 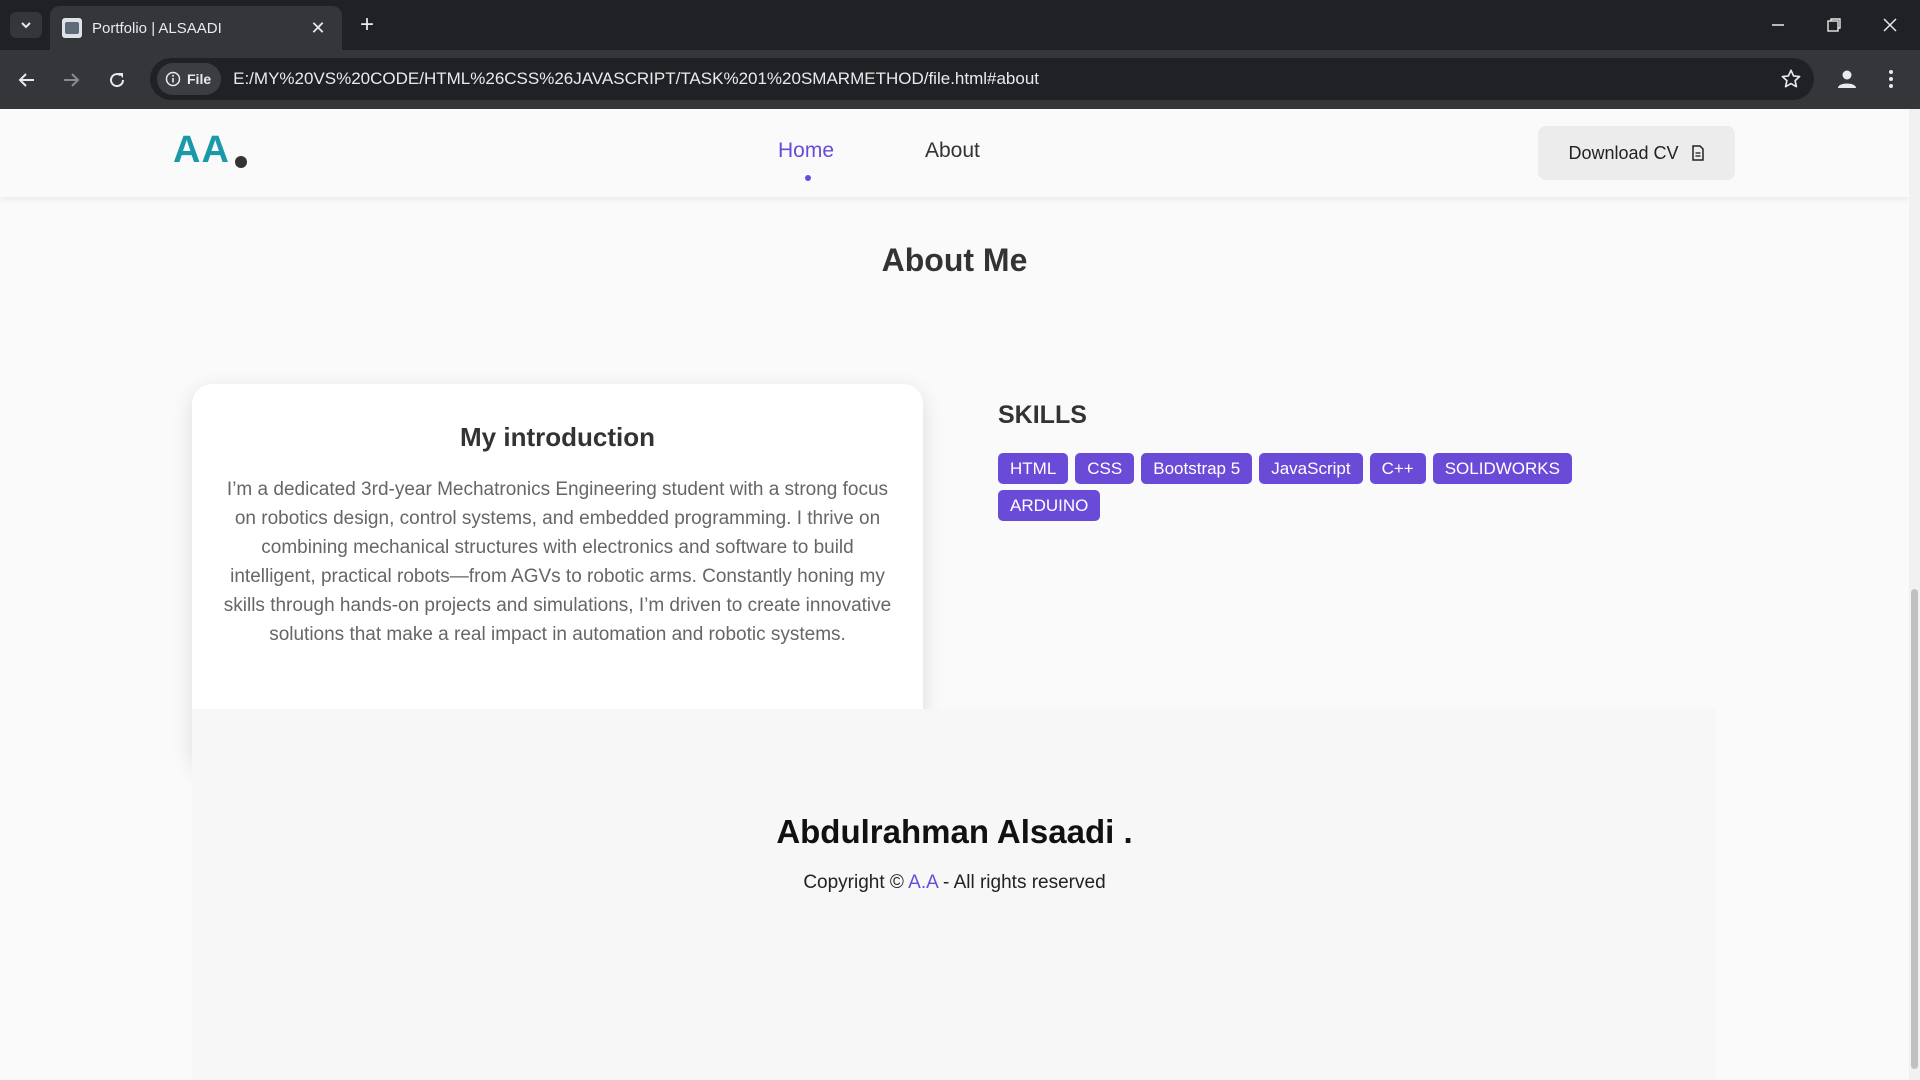 What do you see at coordinates (27, 80) in the screenshot?
I see `back-icon` at bounding box center [27, 80].